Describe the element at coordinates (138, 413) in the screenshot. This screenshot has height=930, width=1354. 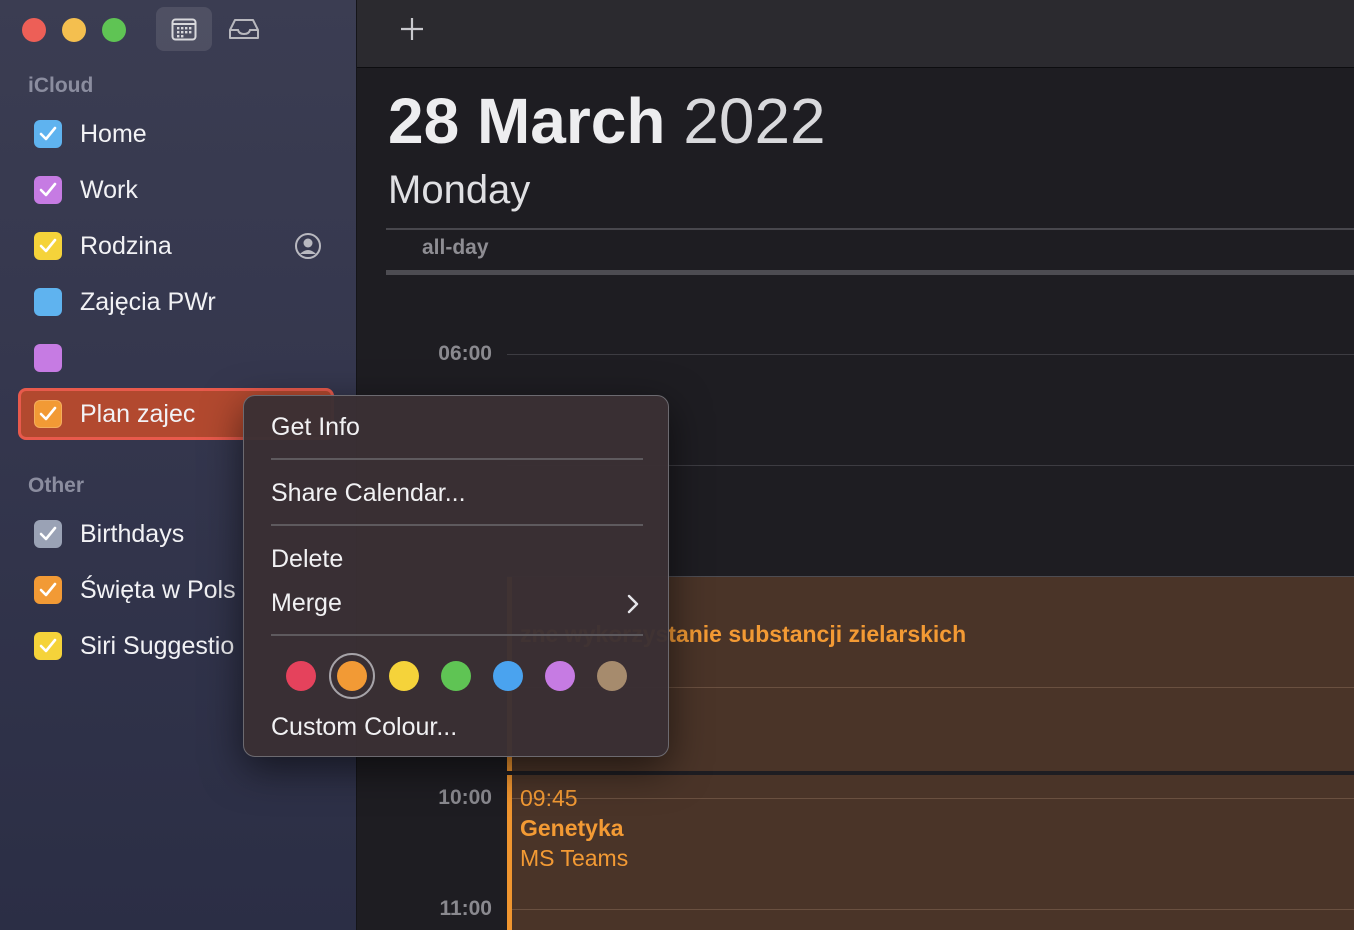
I see `calendar-label: Plan zajec` at that location.